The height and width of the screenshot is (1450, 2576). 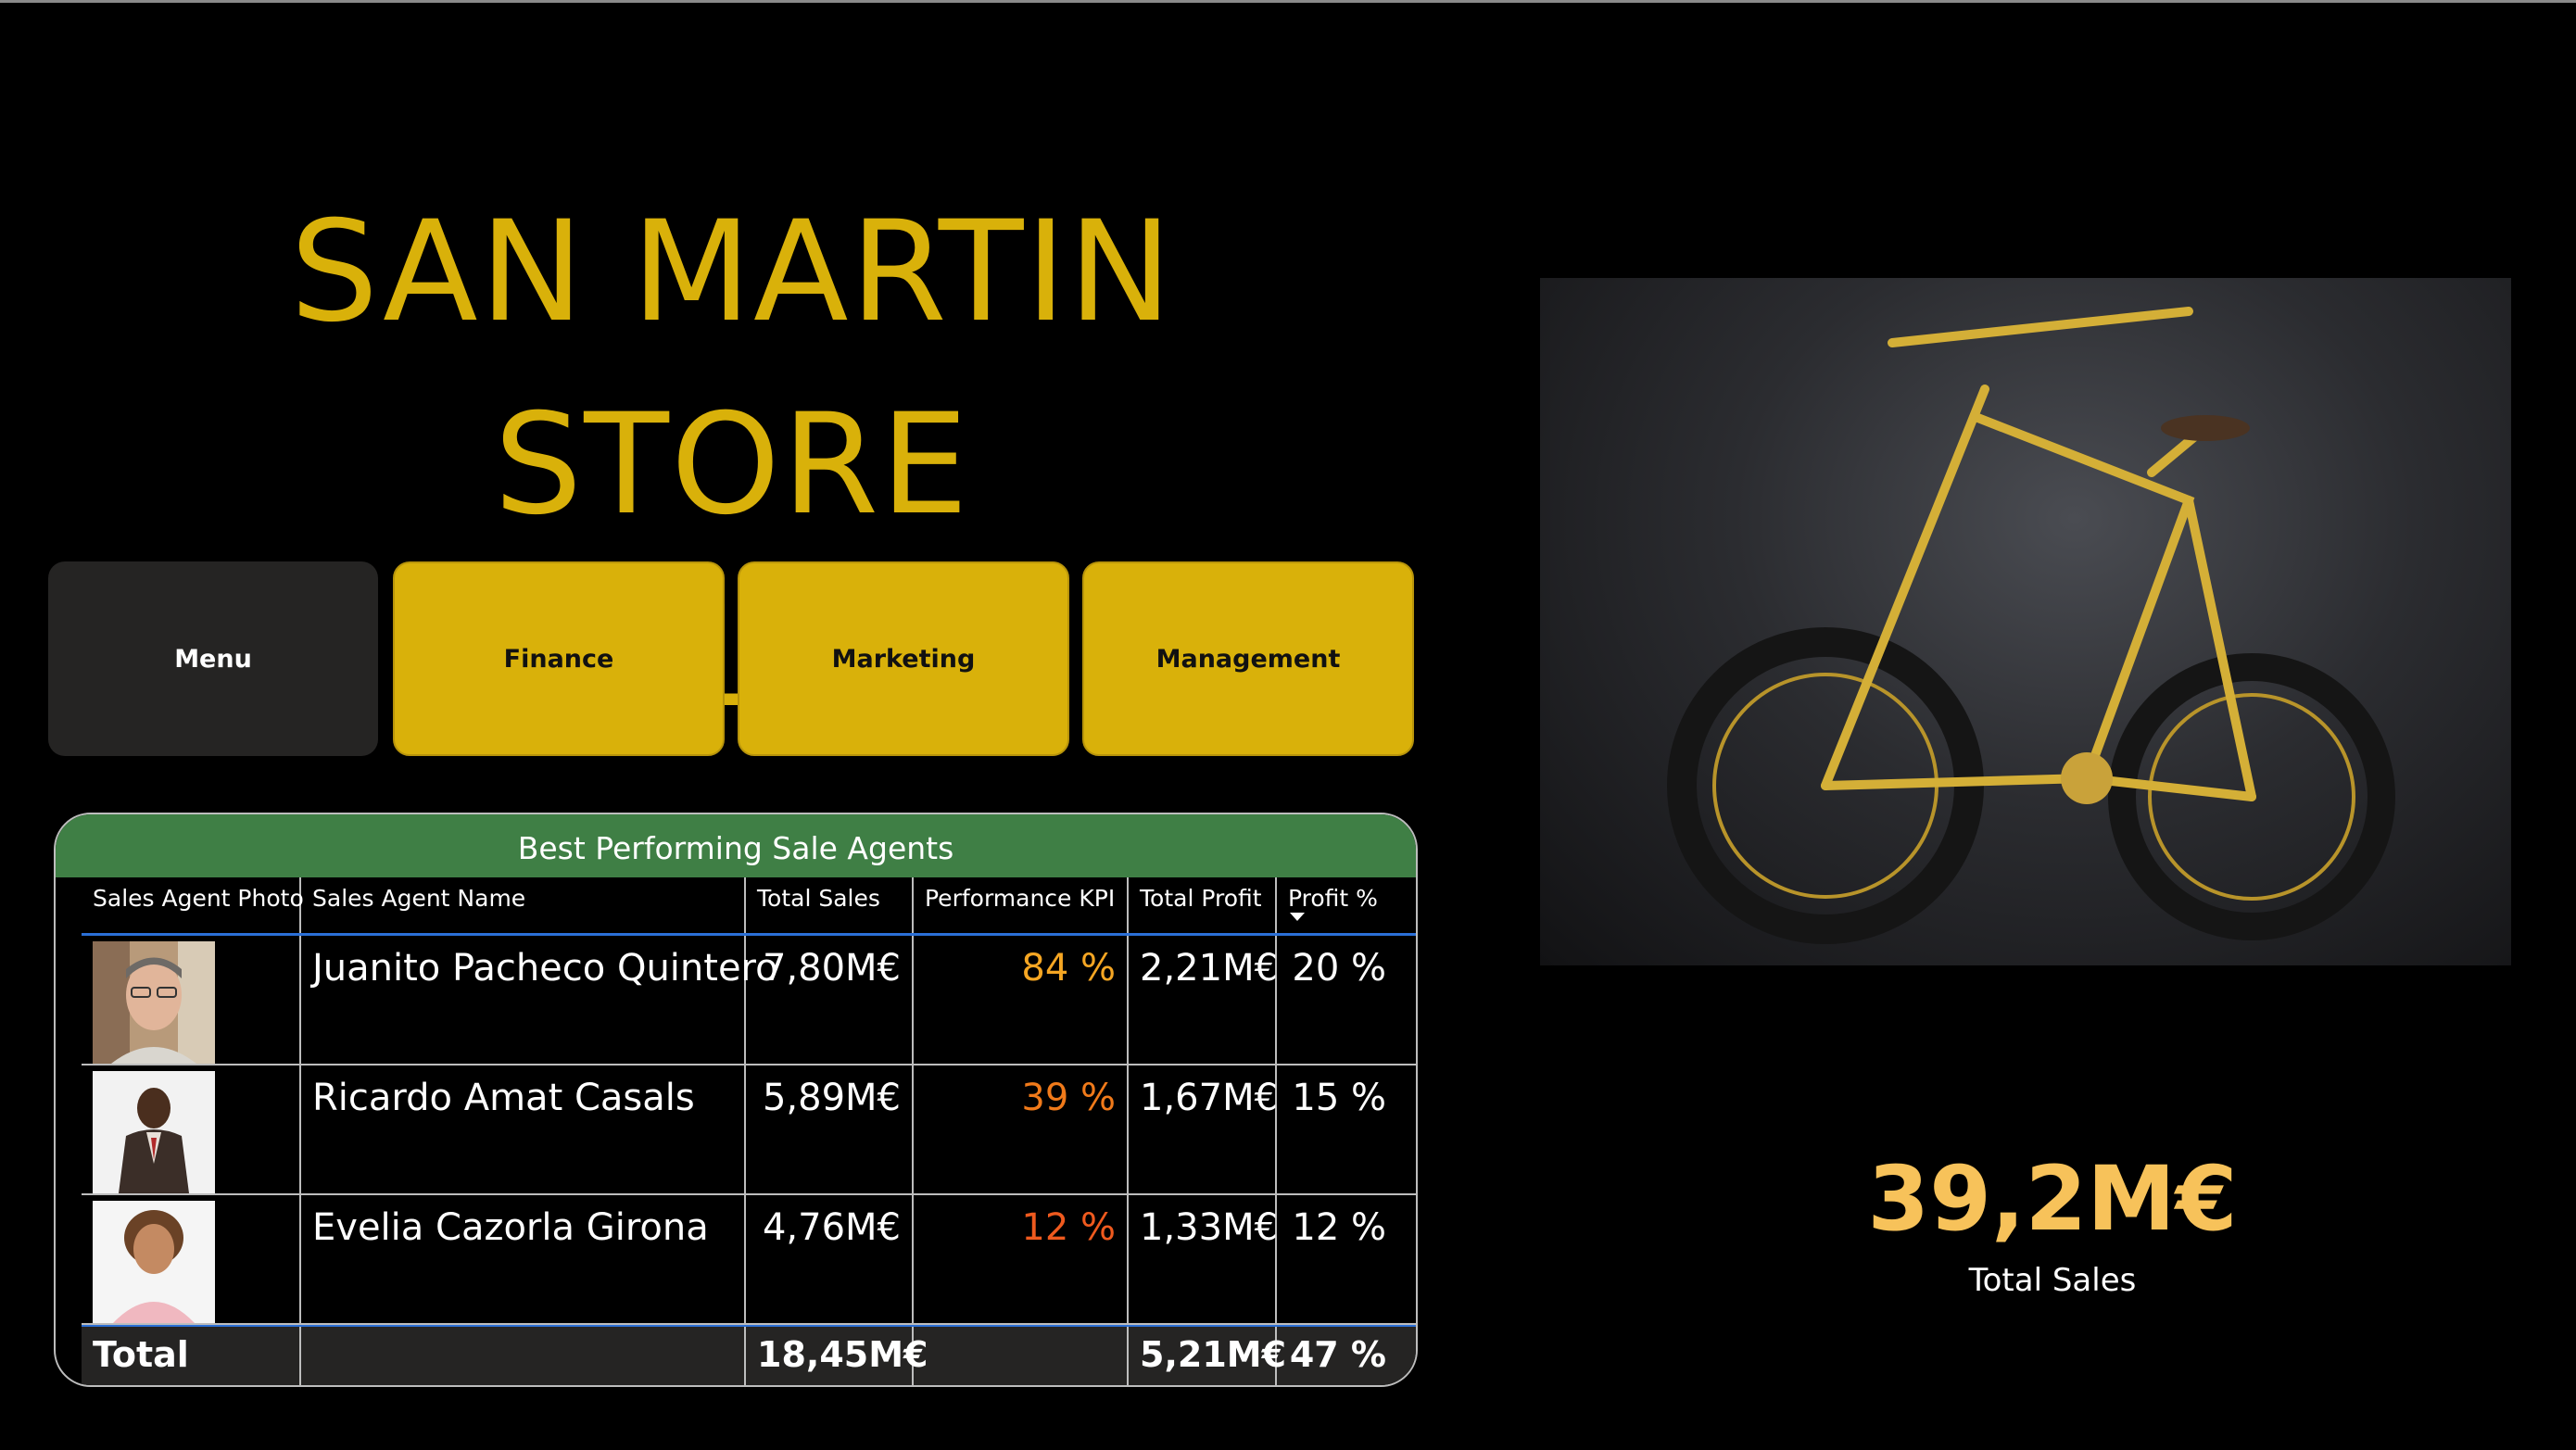 I want to click on marketing-button: Marketing, so click(x=903, y=658).